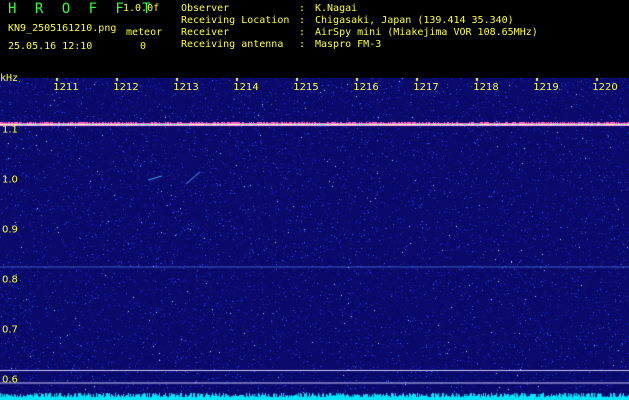 This screenshot has height=400, width=629. Describe the element at coordinates (141, 8) in the screenshot. I see `version-label: 1.0.0f` at that location.